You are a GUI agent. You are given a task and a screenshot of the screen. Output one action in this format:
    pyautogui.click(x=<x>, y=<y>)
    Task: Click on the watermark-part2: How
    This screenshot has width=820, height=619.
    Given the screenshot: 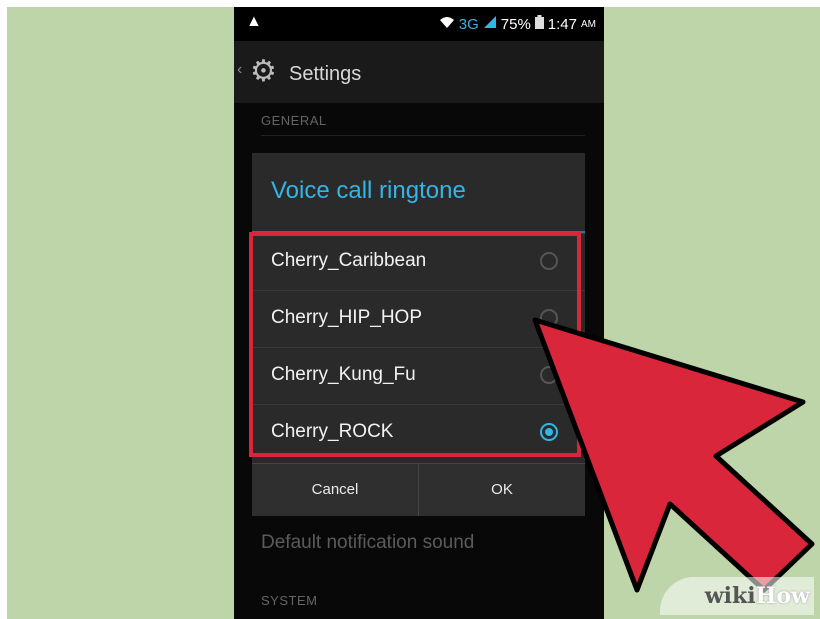 What is the action you would take?
    pyautogui.click(x=782, y=596)
    